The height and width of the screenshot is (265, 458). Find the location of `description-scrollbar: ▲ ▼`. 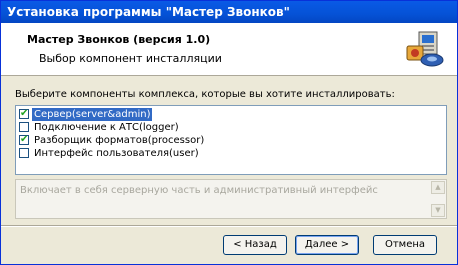

description-scrollbar: ▲ ▼ is located at coordinates (438, 199).